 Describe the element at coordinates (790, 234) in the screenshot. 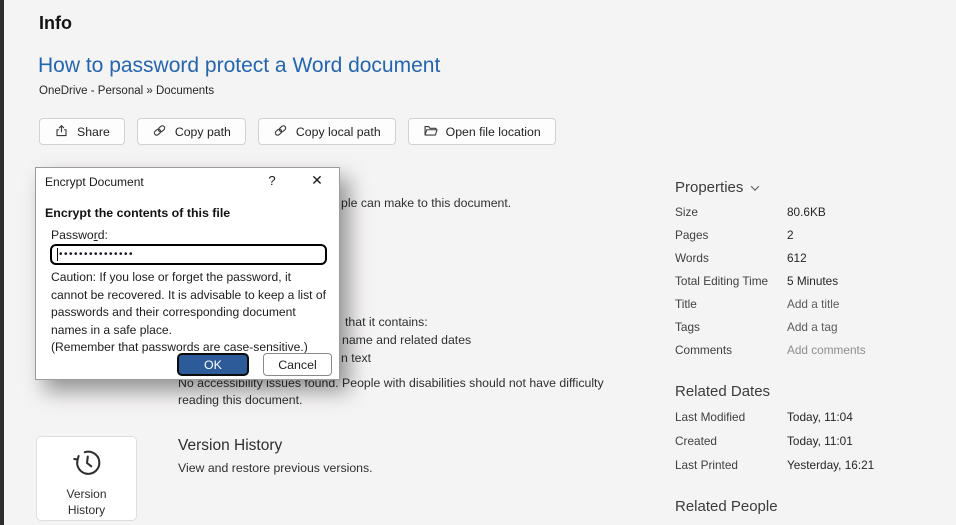

I see `property-value: 2` at that location.